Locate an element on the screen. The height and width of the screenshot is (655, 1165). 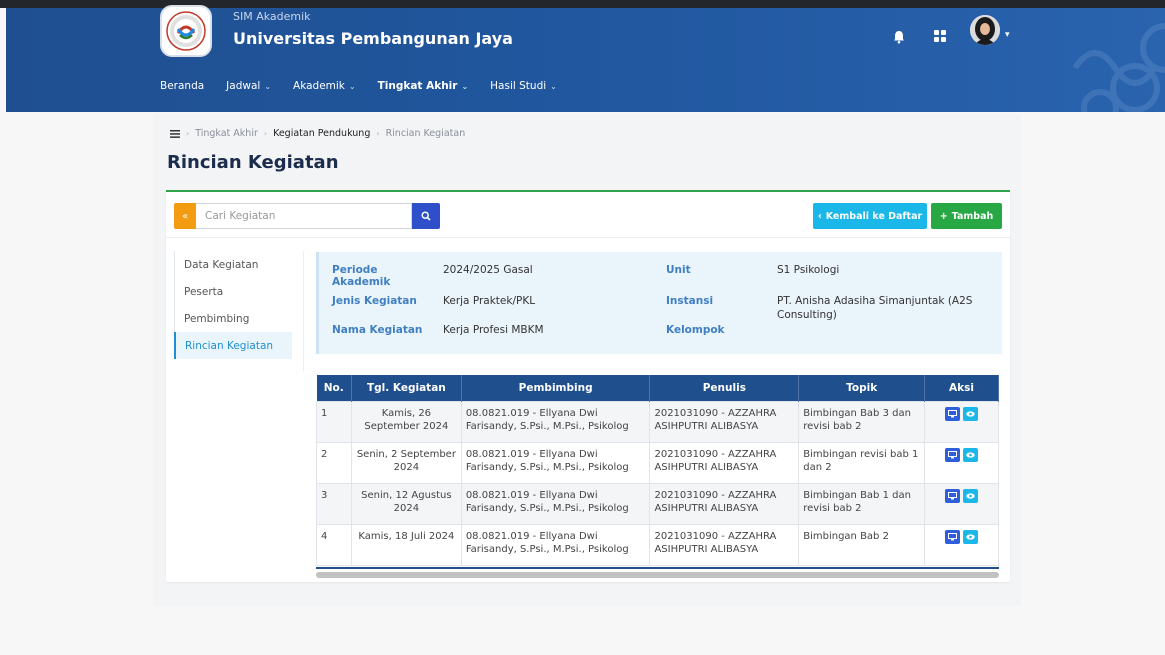
nama-value: Kerja Profesi MBKM is located at coordinates (493, 330).